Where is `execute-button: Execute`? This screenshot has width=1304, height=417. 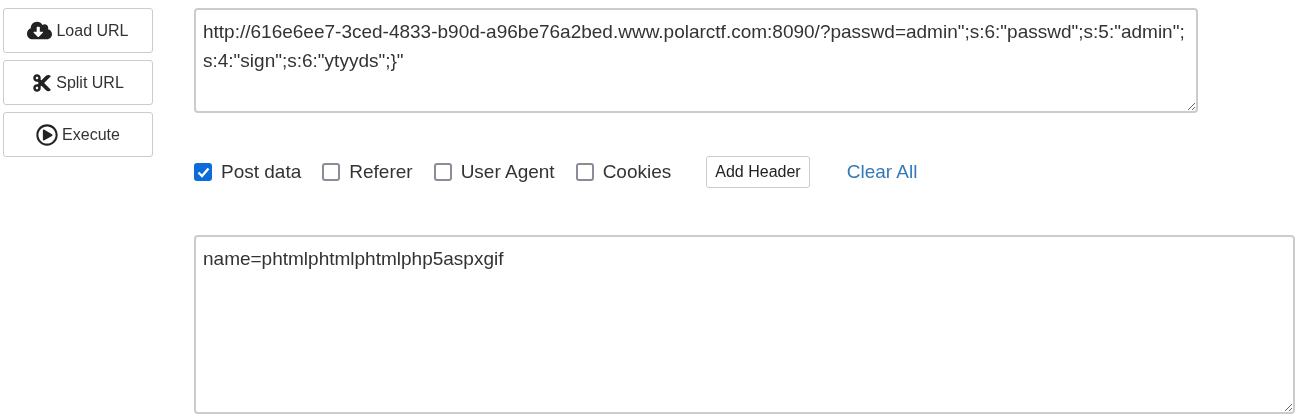
execute-button: Execute is located at coordinates (78, 134).